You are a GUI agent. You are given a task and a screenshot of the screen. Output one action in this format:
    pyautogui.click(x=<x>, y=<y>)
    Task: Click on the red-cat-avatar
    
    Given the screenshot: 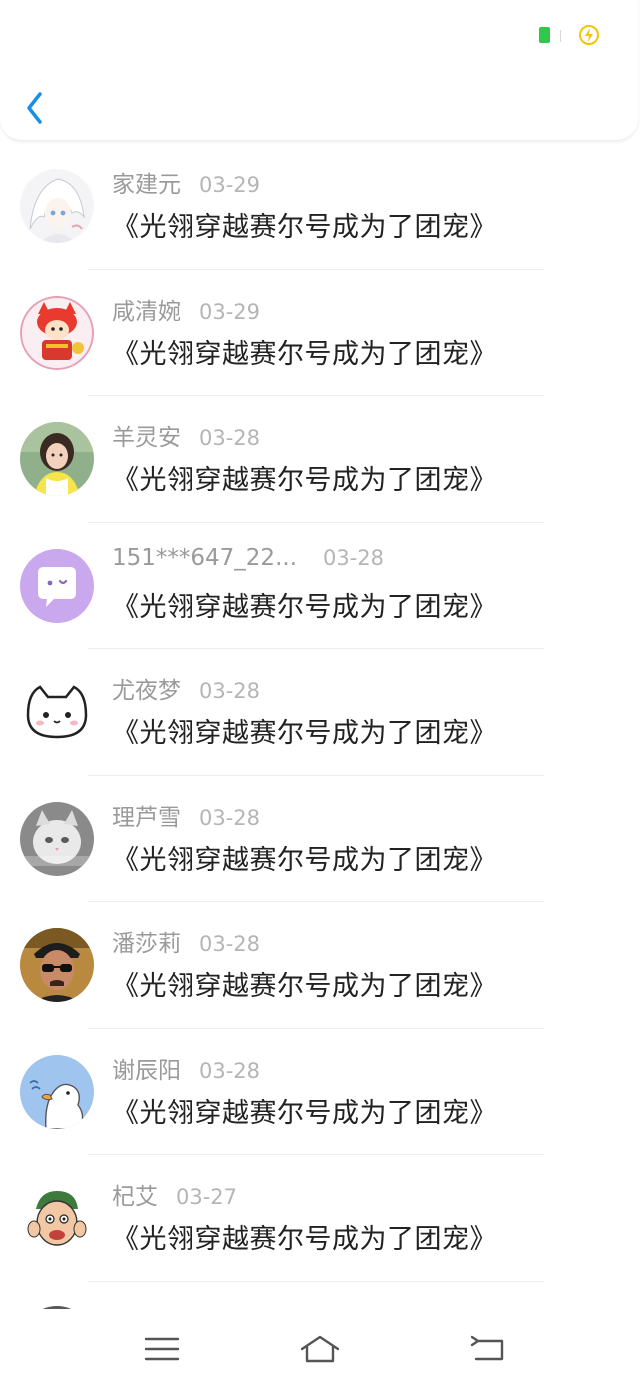 What is the action you would take?
    pyautogui.click(x=57, y=332)
    